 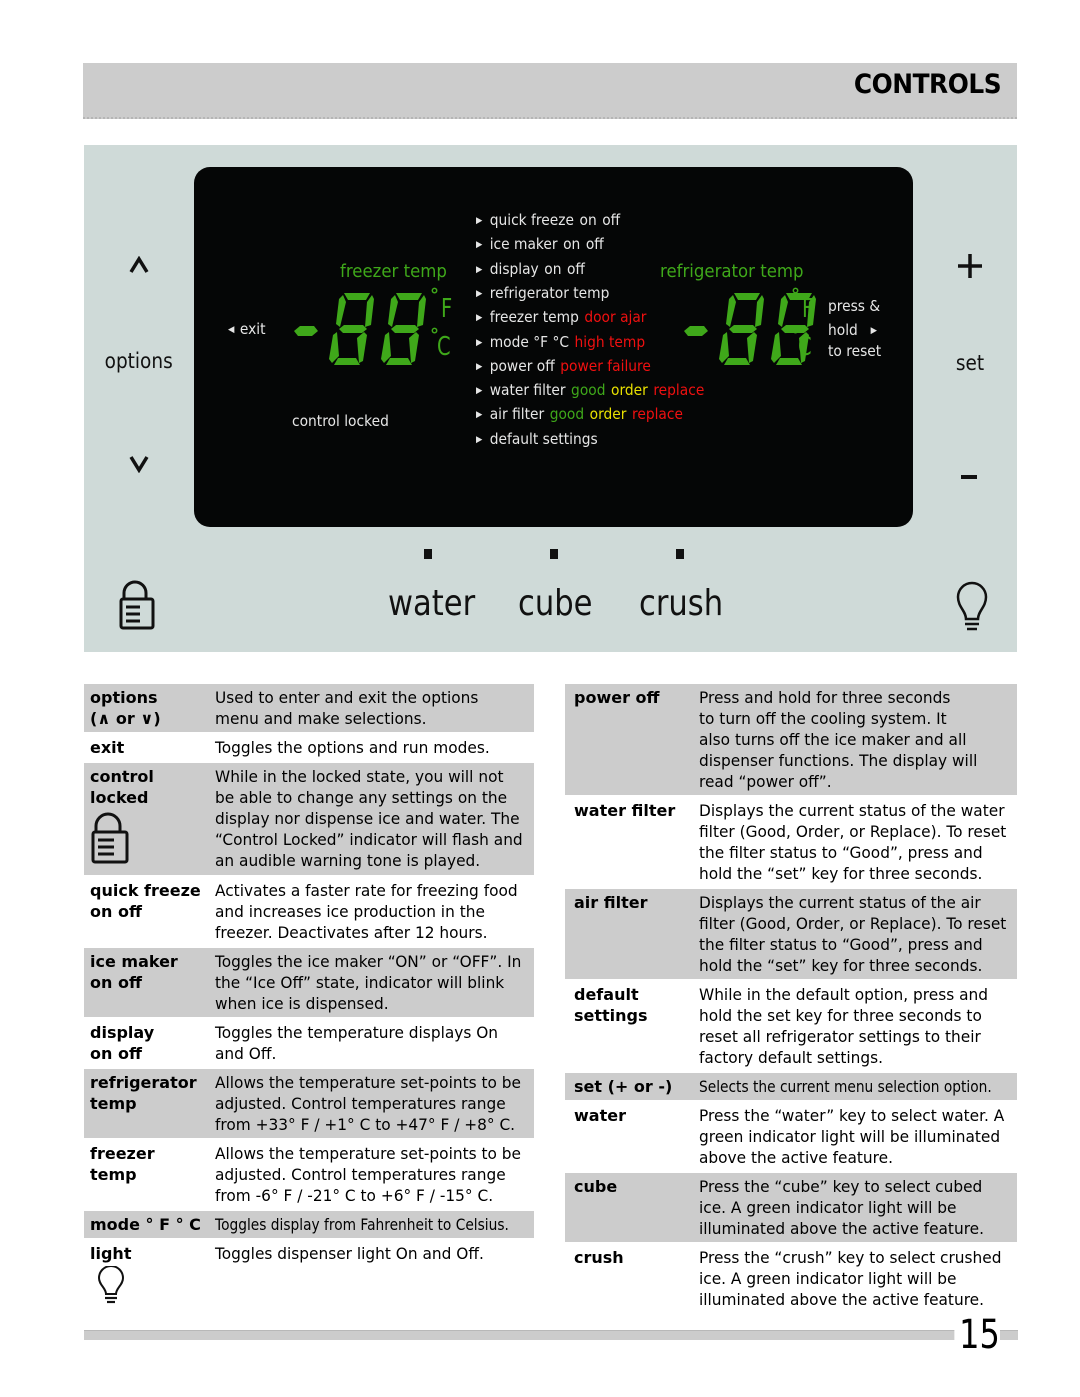 What do you see at coordinates (534, 317) in the screenshot?
I see `menu-item-label: freezer temp` at bounding box center [534, 317].